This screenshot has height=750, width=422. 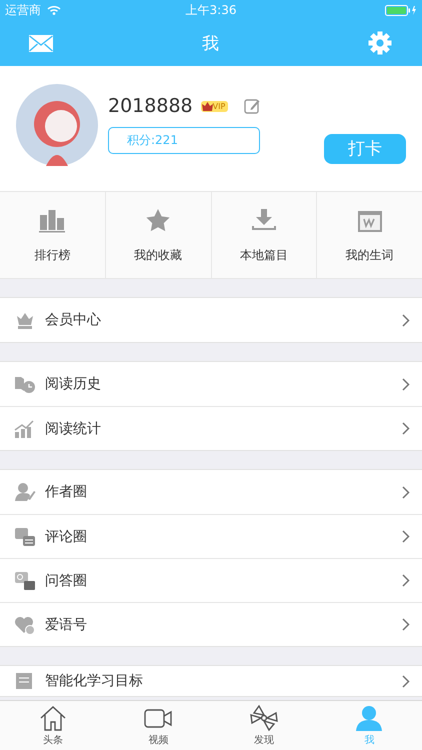 What do you see at coordinates (41, 43) in the screenshot?
I see `mail-icon` at bounding box center [41, 43].